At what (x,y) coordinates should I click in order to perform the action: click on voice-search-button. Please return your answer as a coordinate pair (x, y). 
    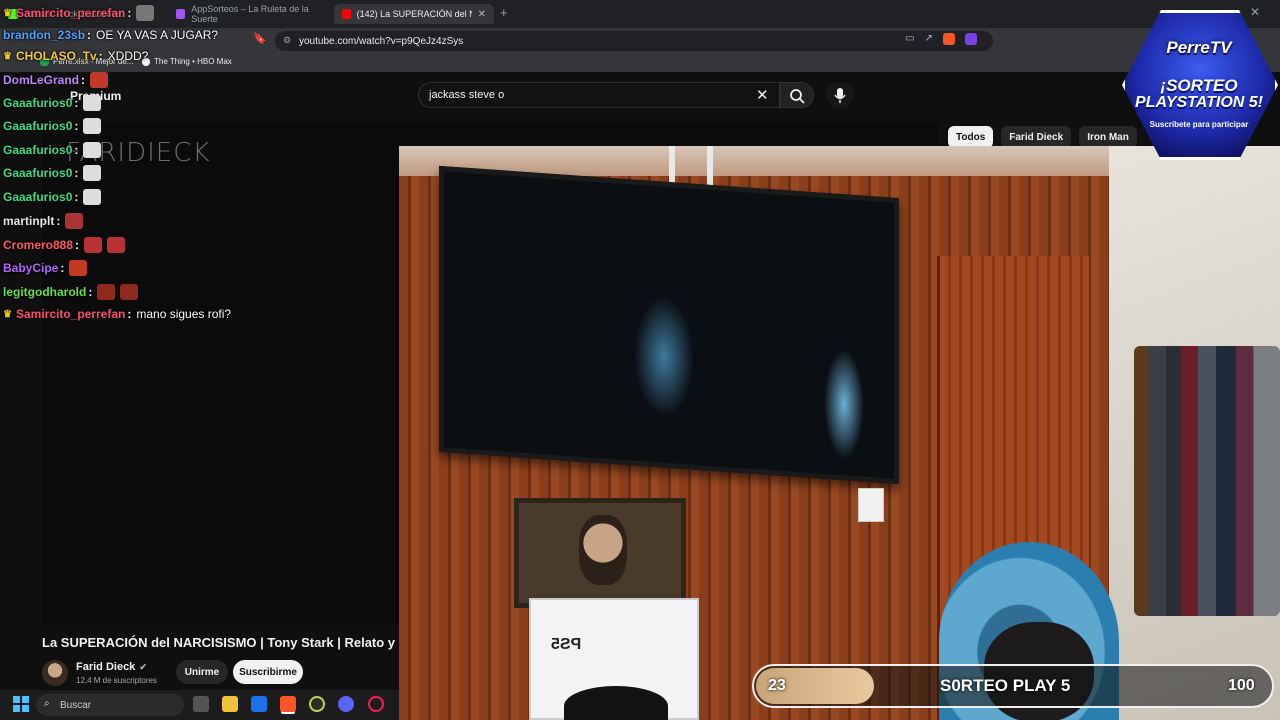
    Looking at the image, I should click on (840, 95).